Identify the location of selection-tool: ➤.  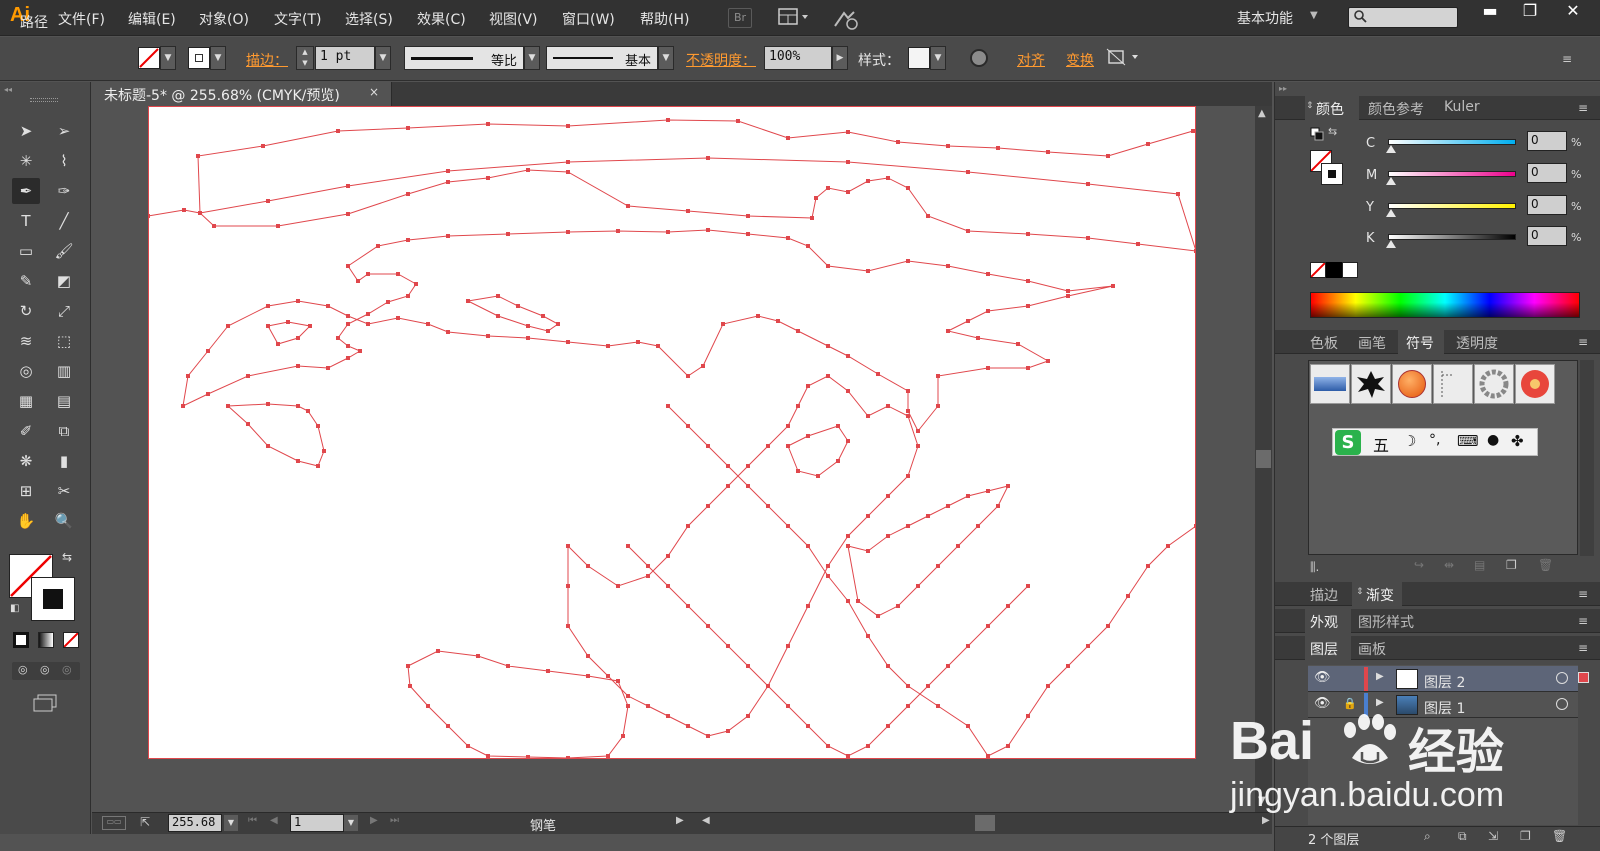
(26, 131).